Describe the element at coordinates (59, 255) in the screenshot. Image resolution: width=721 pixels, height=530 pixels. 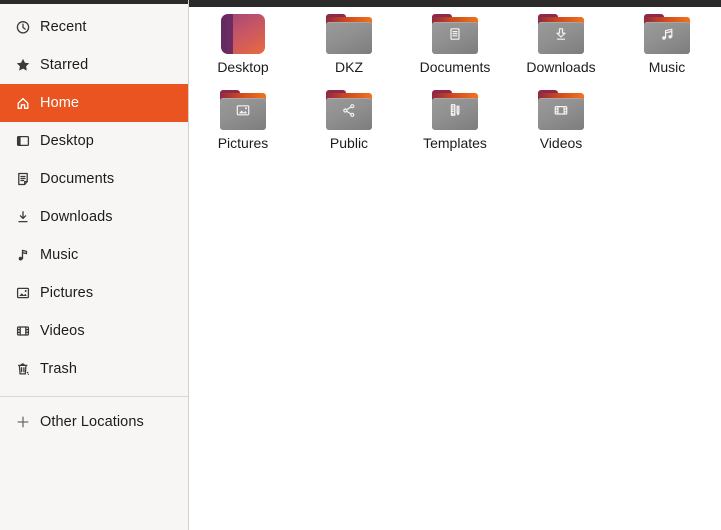
I see `sidebar-item-label: Music` at that location.